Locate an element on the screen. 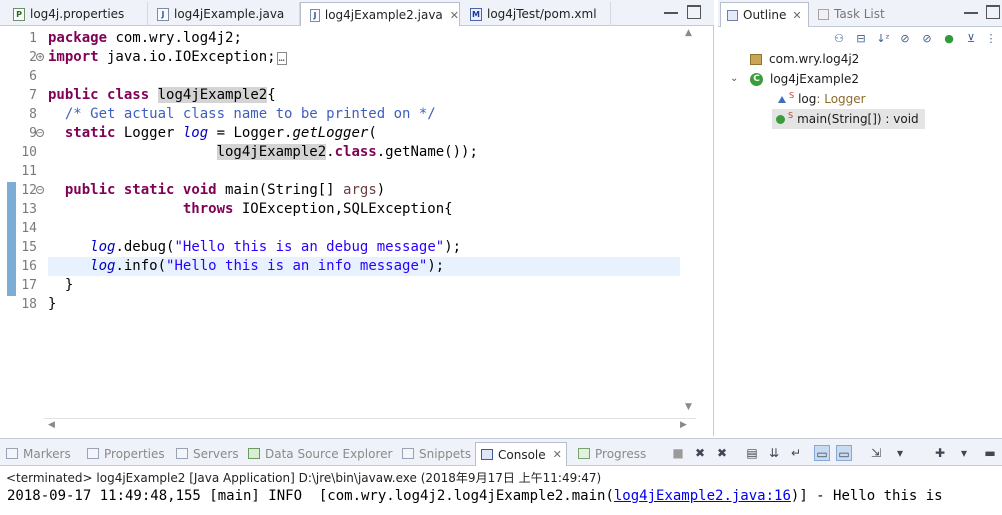 This screenshot has width=1002, height=515. tab-log4j-properties: P log4j.properties is located at coordinates (76, 14).